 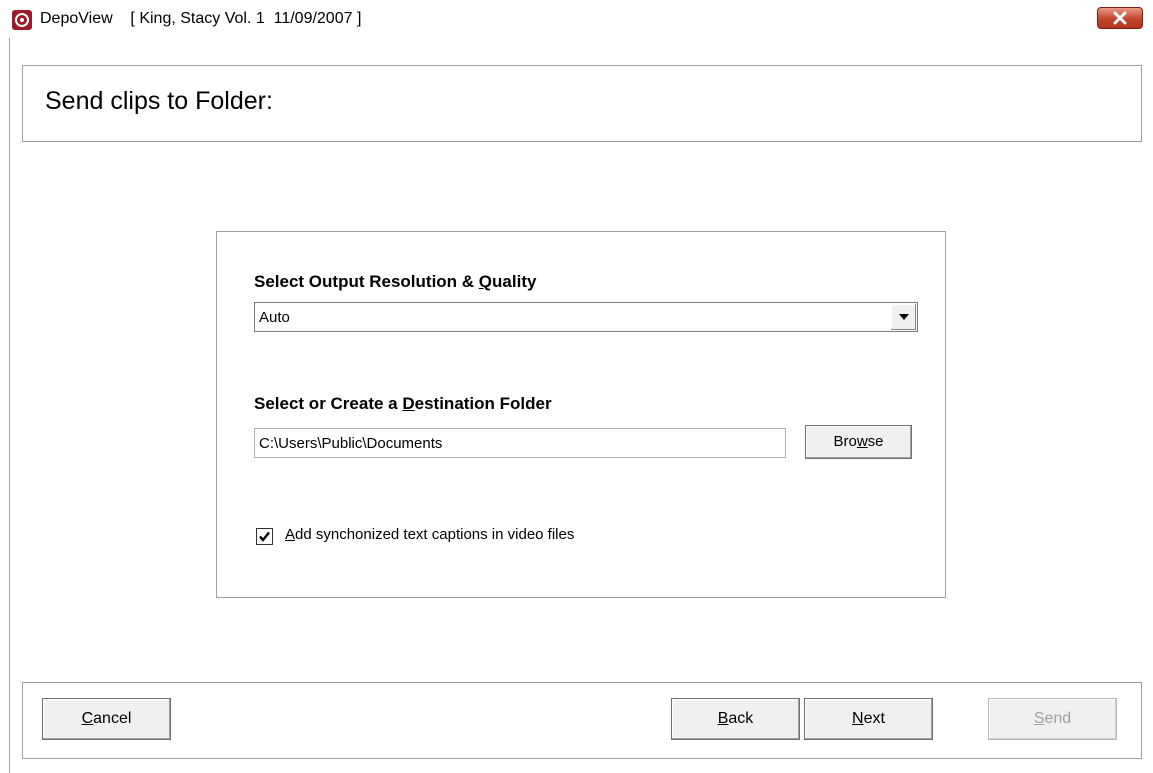 What do you see at coordinates (246, 18) in the screenshot?
I see `window-title-detail: [ King, Stacy Vol. 1 11/09/2007 ]` at bounding box center [246, 18].